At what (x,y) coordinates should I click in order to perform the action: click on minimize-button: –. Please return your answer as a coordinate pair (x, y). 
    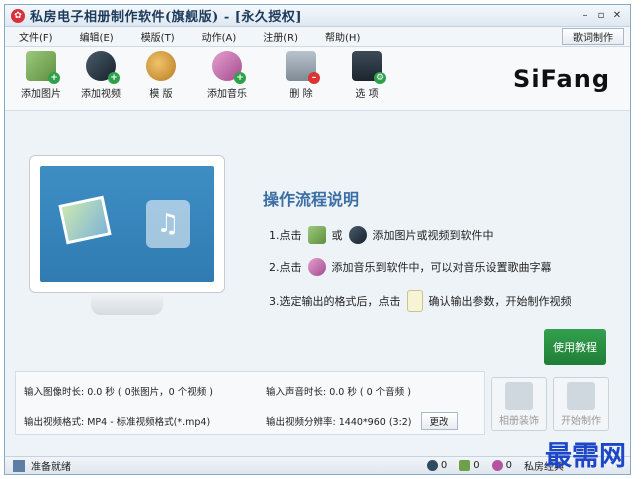
    Looking at the image, I should click on (585, 16).